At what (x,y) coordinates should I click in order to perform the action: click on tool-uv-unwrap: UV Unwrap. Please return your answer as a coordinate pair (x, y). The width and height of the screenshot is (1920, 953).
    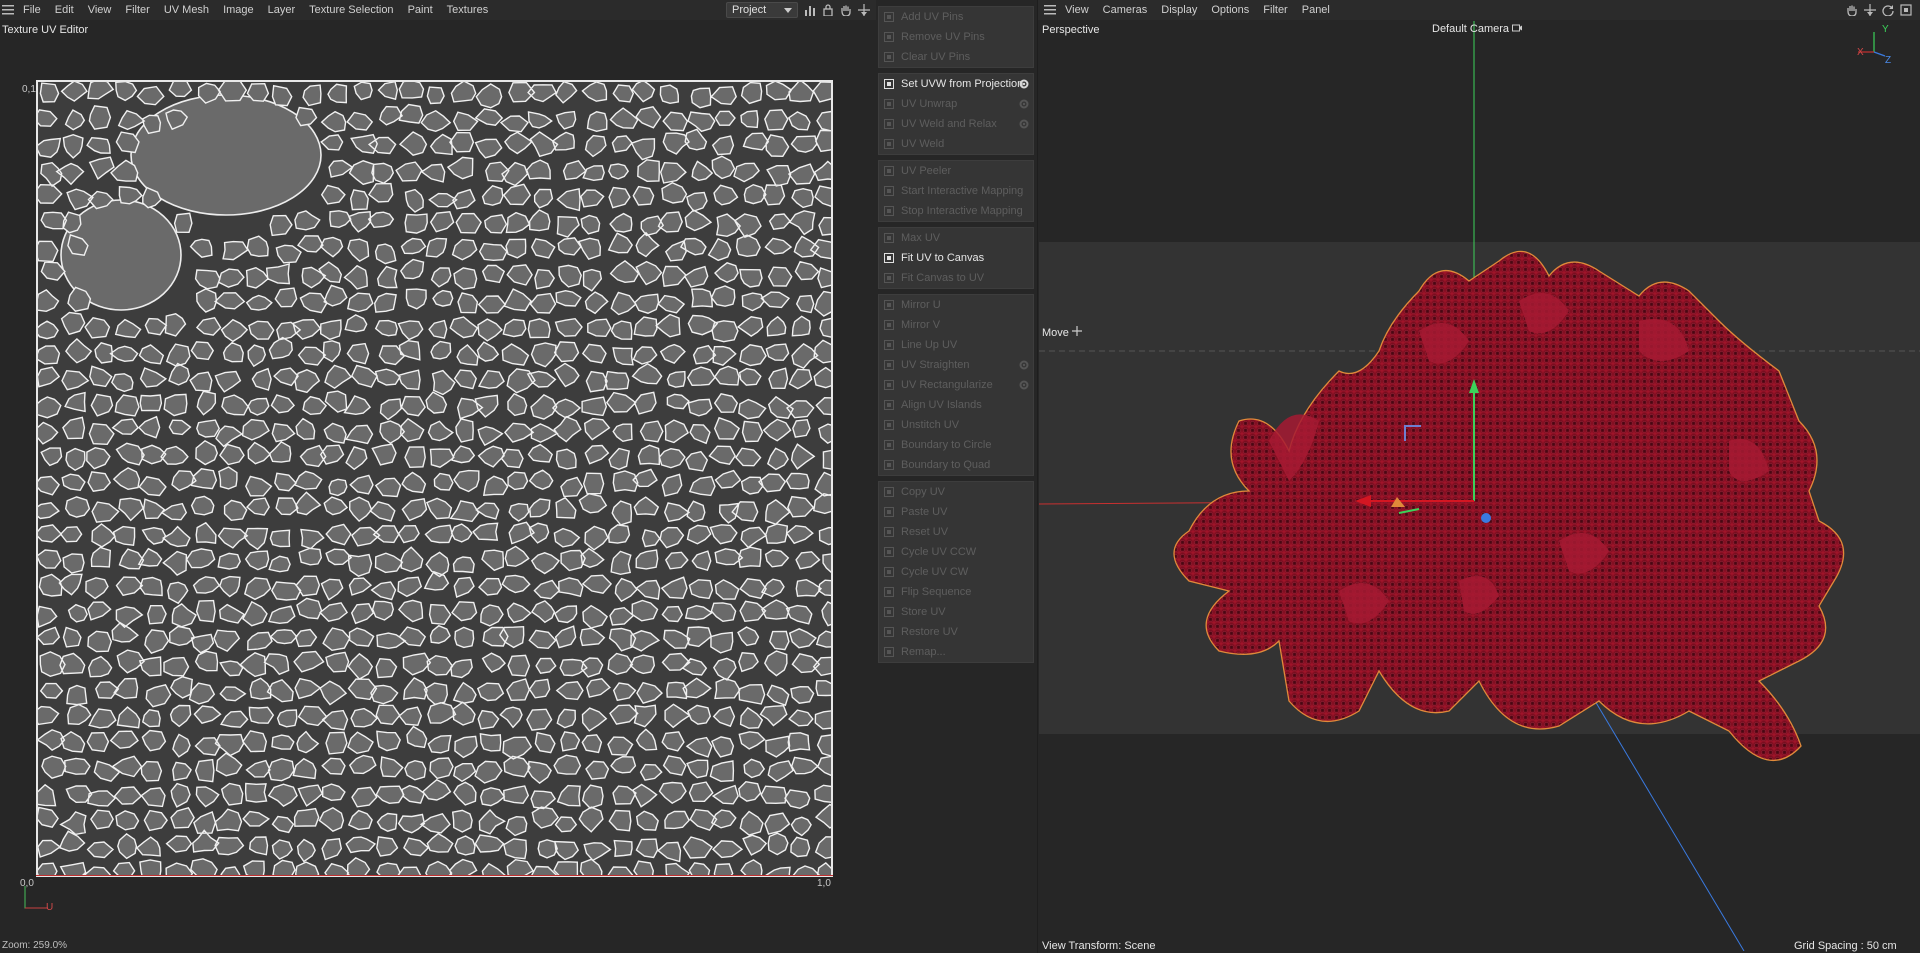
    Looking at the image, I should click on (956, 104).